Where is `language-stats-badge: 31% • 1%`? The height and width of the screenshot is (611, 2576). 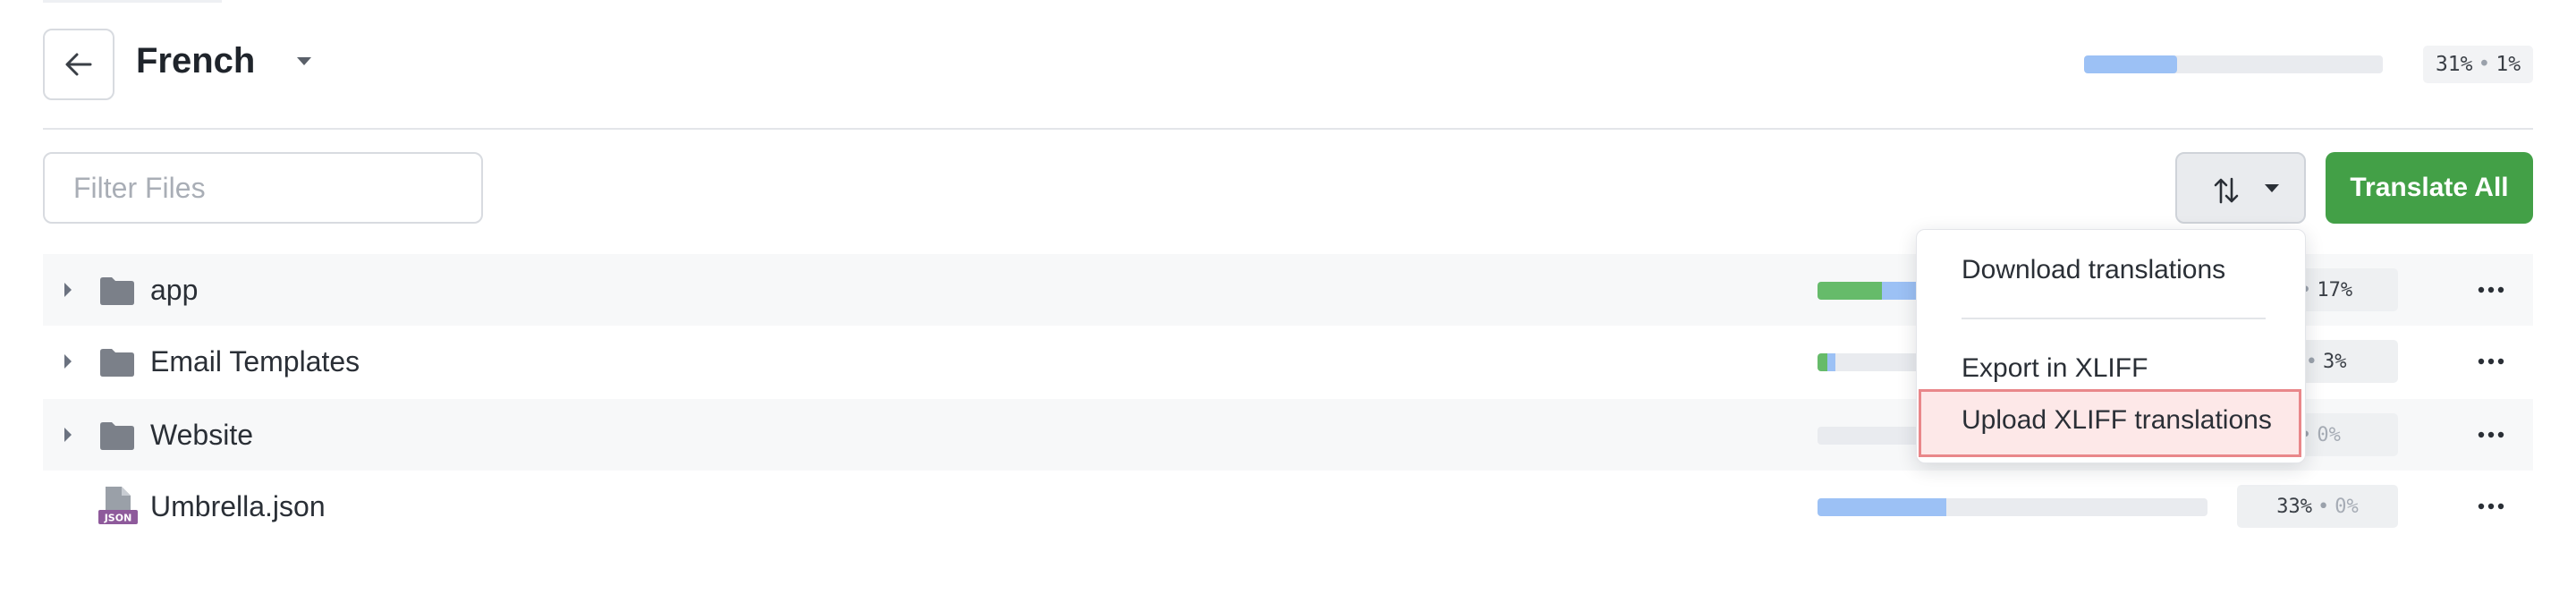
language-stats-badge: 31% • 1% is located at coordinates (2478, 64).